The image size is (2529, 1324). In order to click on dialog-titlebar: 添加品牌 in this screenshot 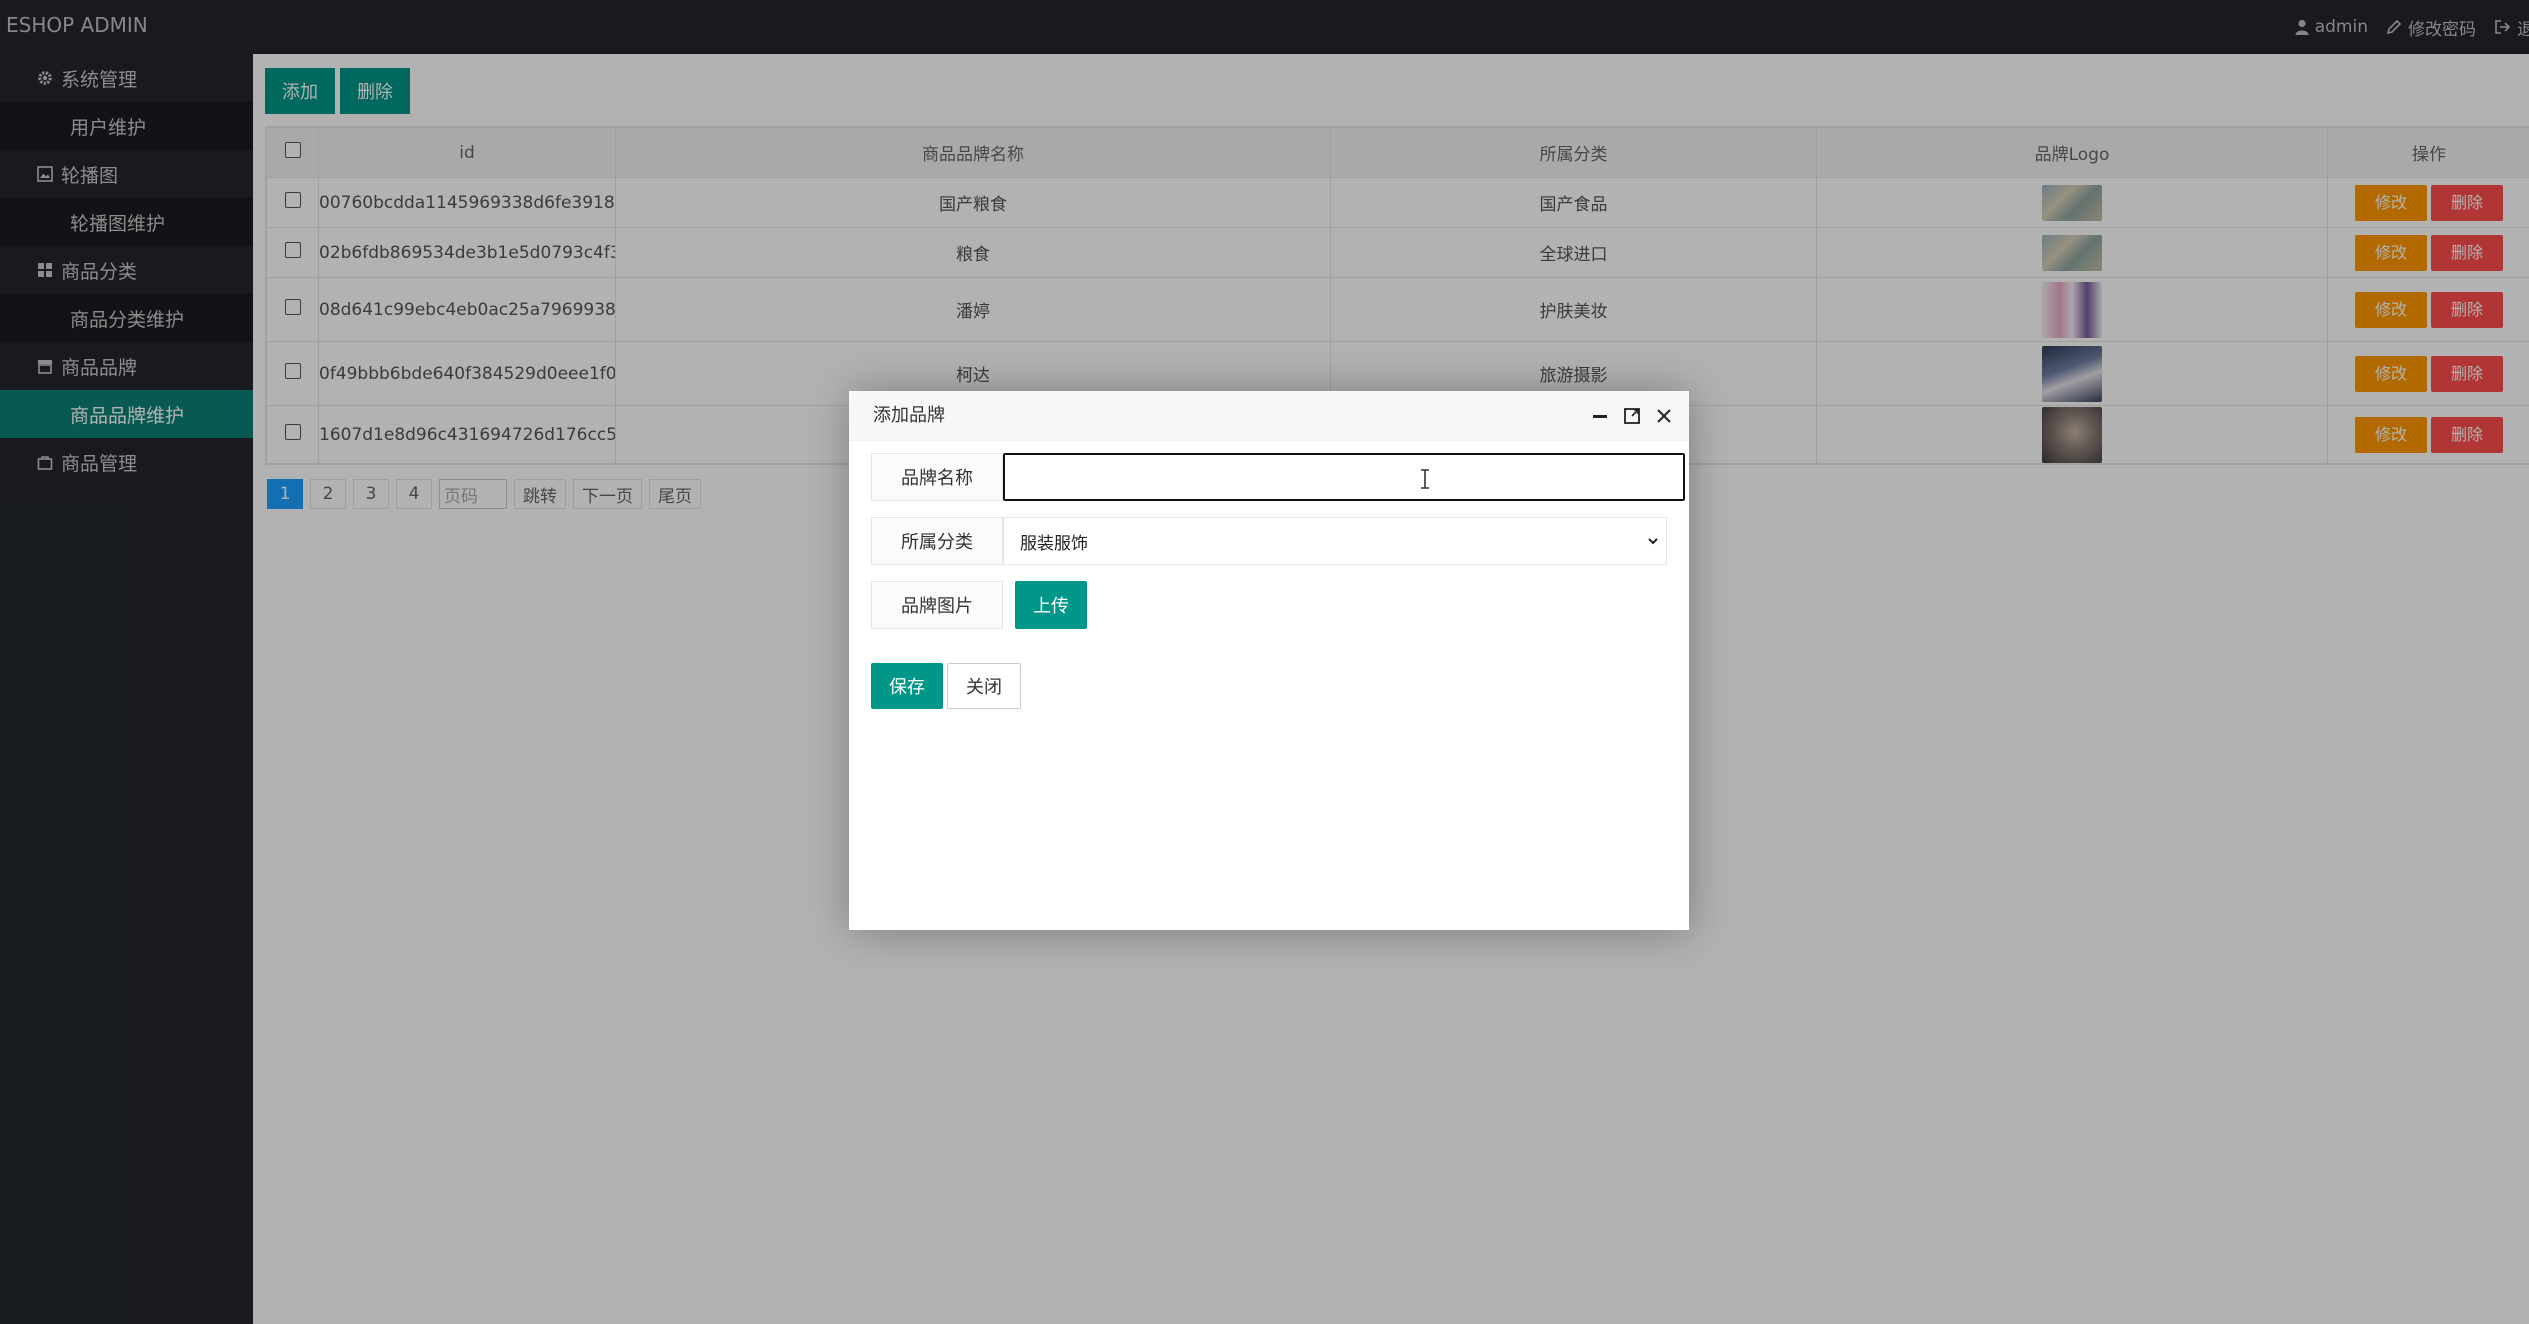, I will do `click(1269, 416)`.